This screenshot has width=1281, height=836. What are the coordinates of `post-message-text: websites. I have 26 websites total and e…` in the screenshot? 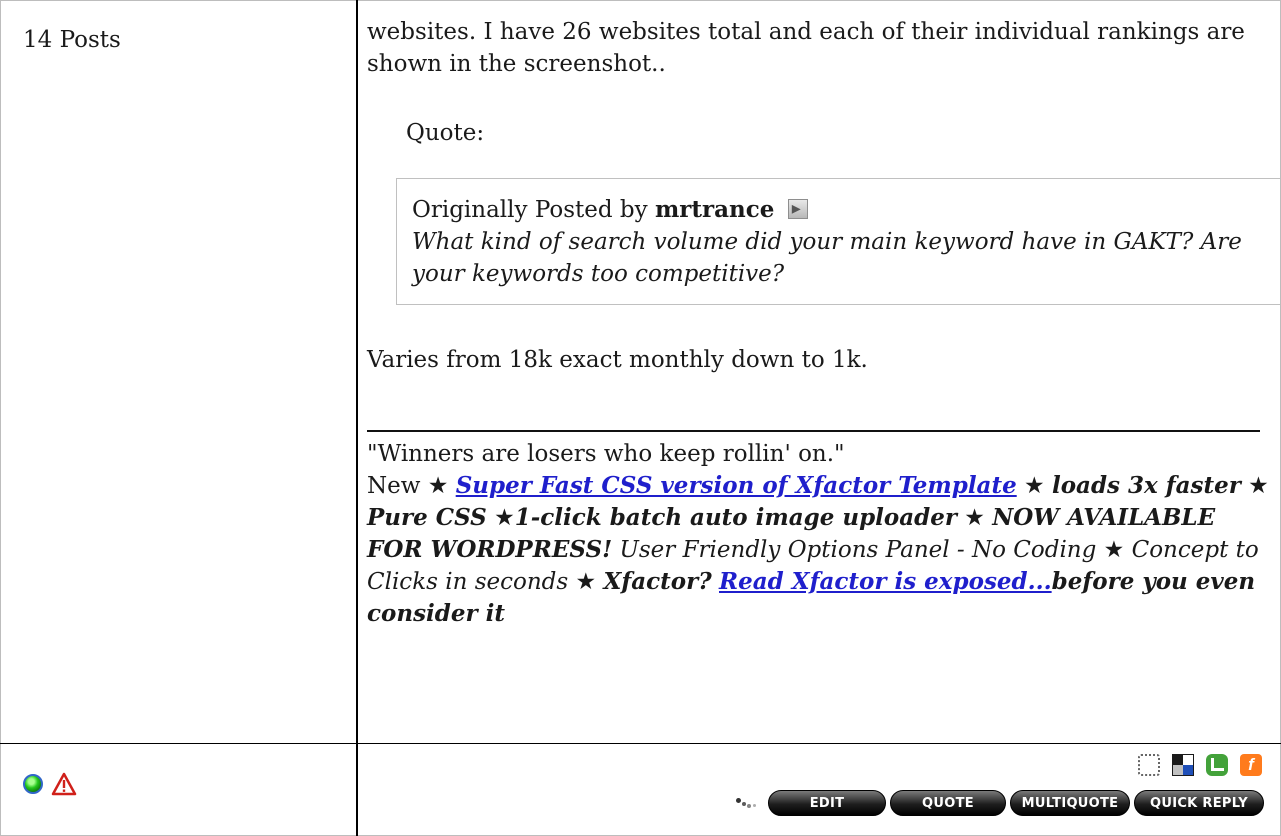 It's located at (806, 48).